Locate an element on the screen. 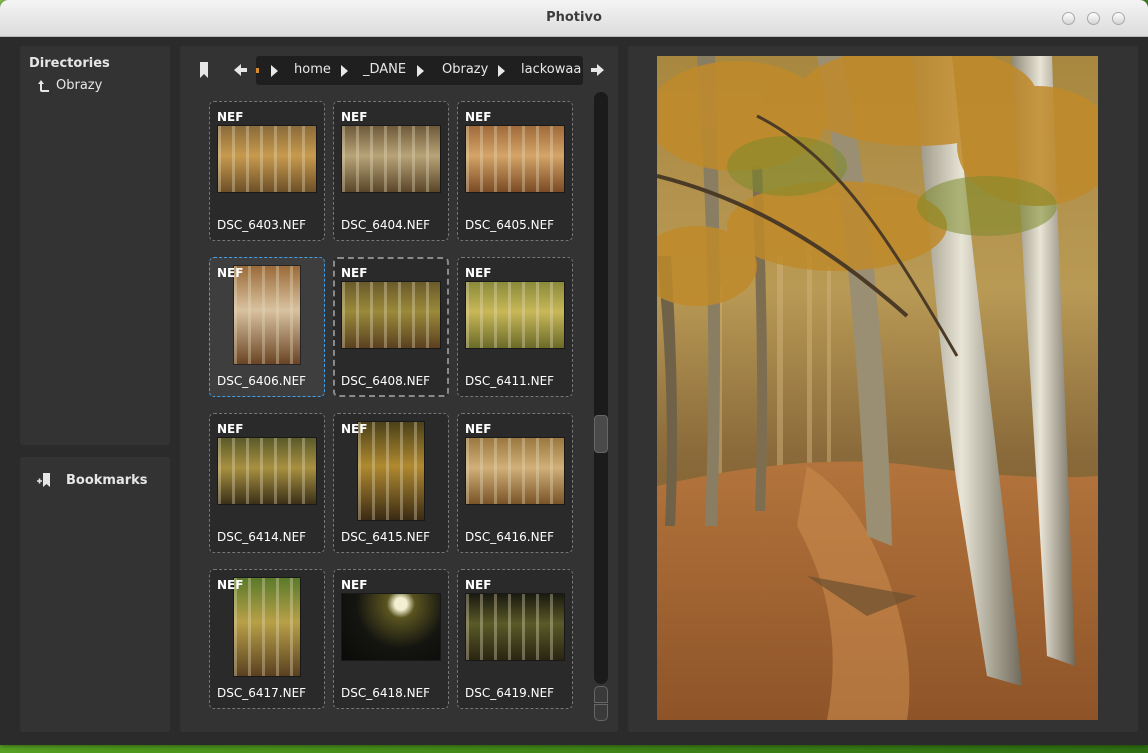 The image size is (1148, 753). maximize-button is located at coordinates (1093, 18).